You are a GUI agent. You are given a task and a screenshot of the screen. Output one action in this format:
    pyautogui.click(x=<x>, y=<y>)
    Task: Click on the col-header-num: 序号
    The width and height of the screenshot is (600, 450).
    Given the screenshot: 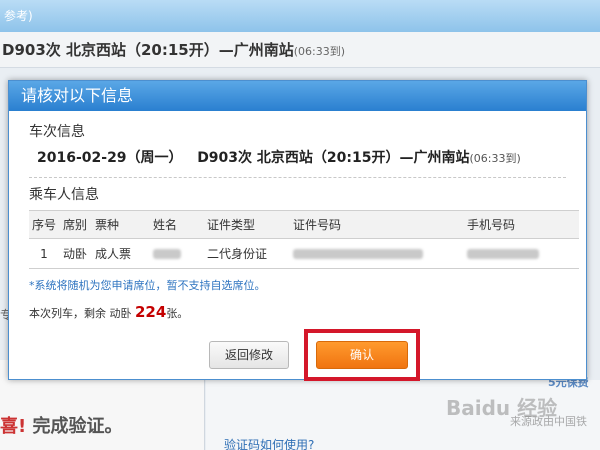 What is the action you would take?
    pyautogui.click(x=44, y=224)
    